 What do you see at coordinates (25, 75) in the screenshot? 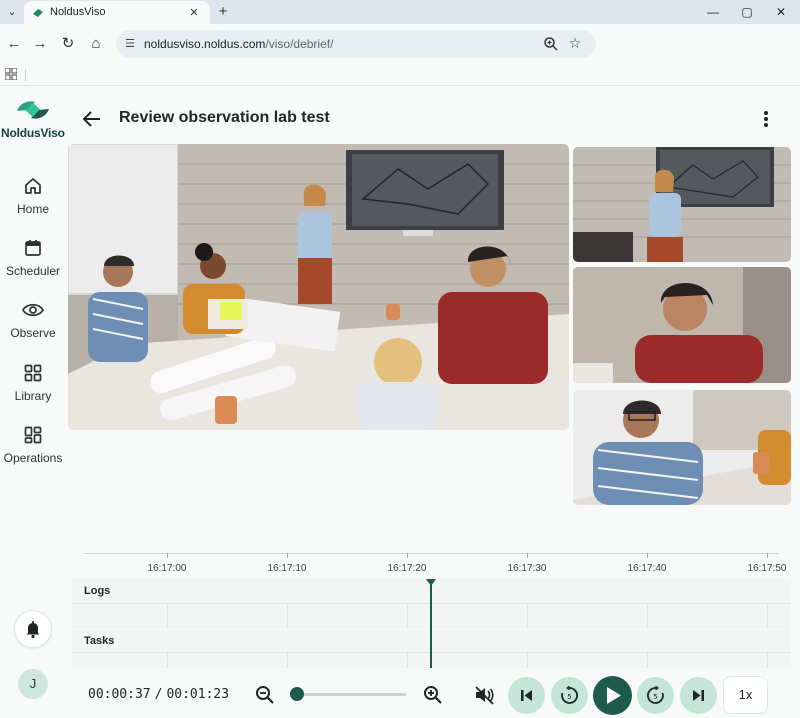
I see `bookmark-separator` at bounding box center [25, 75].